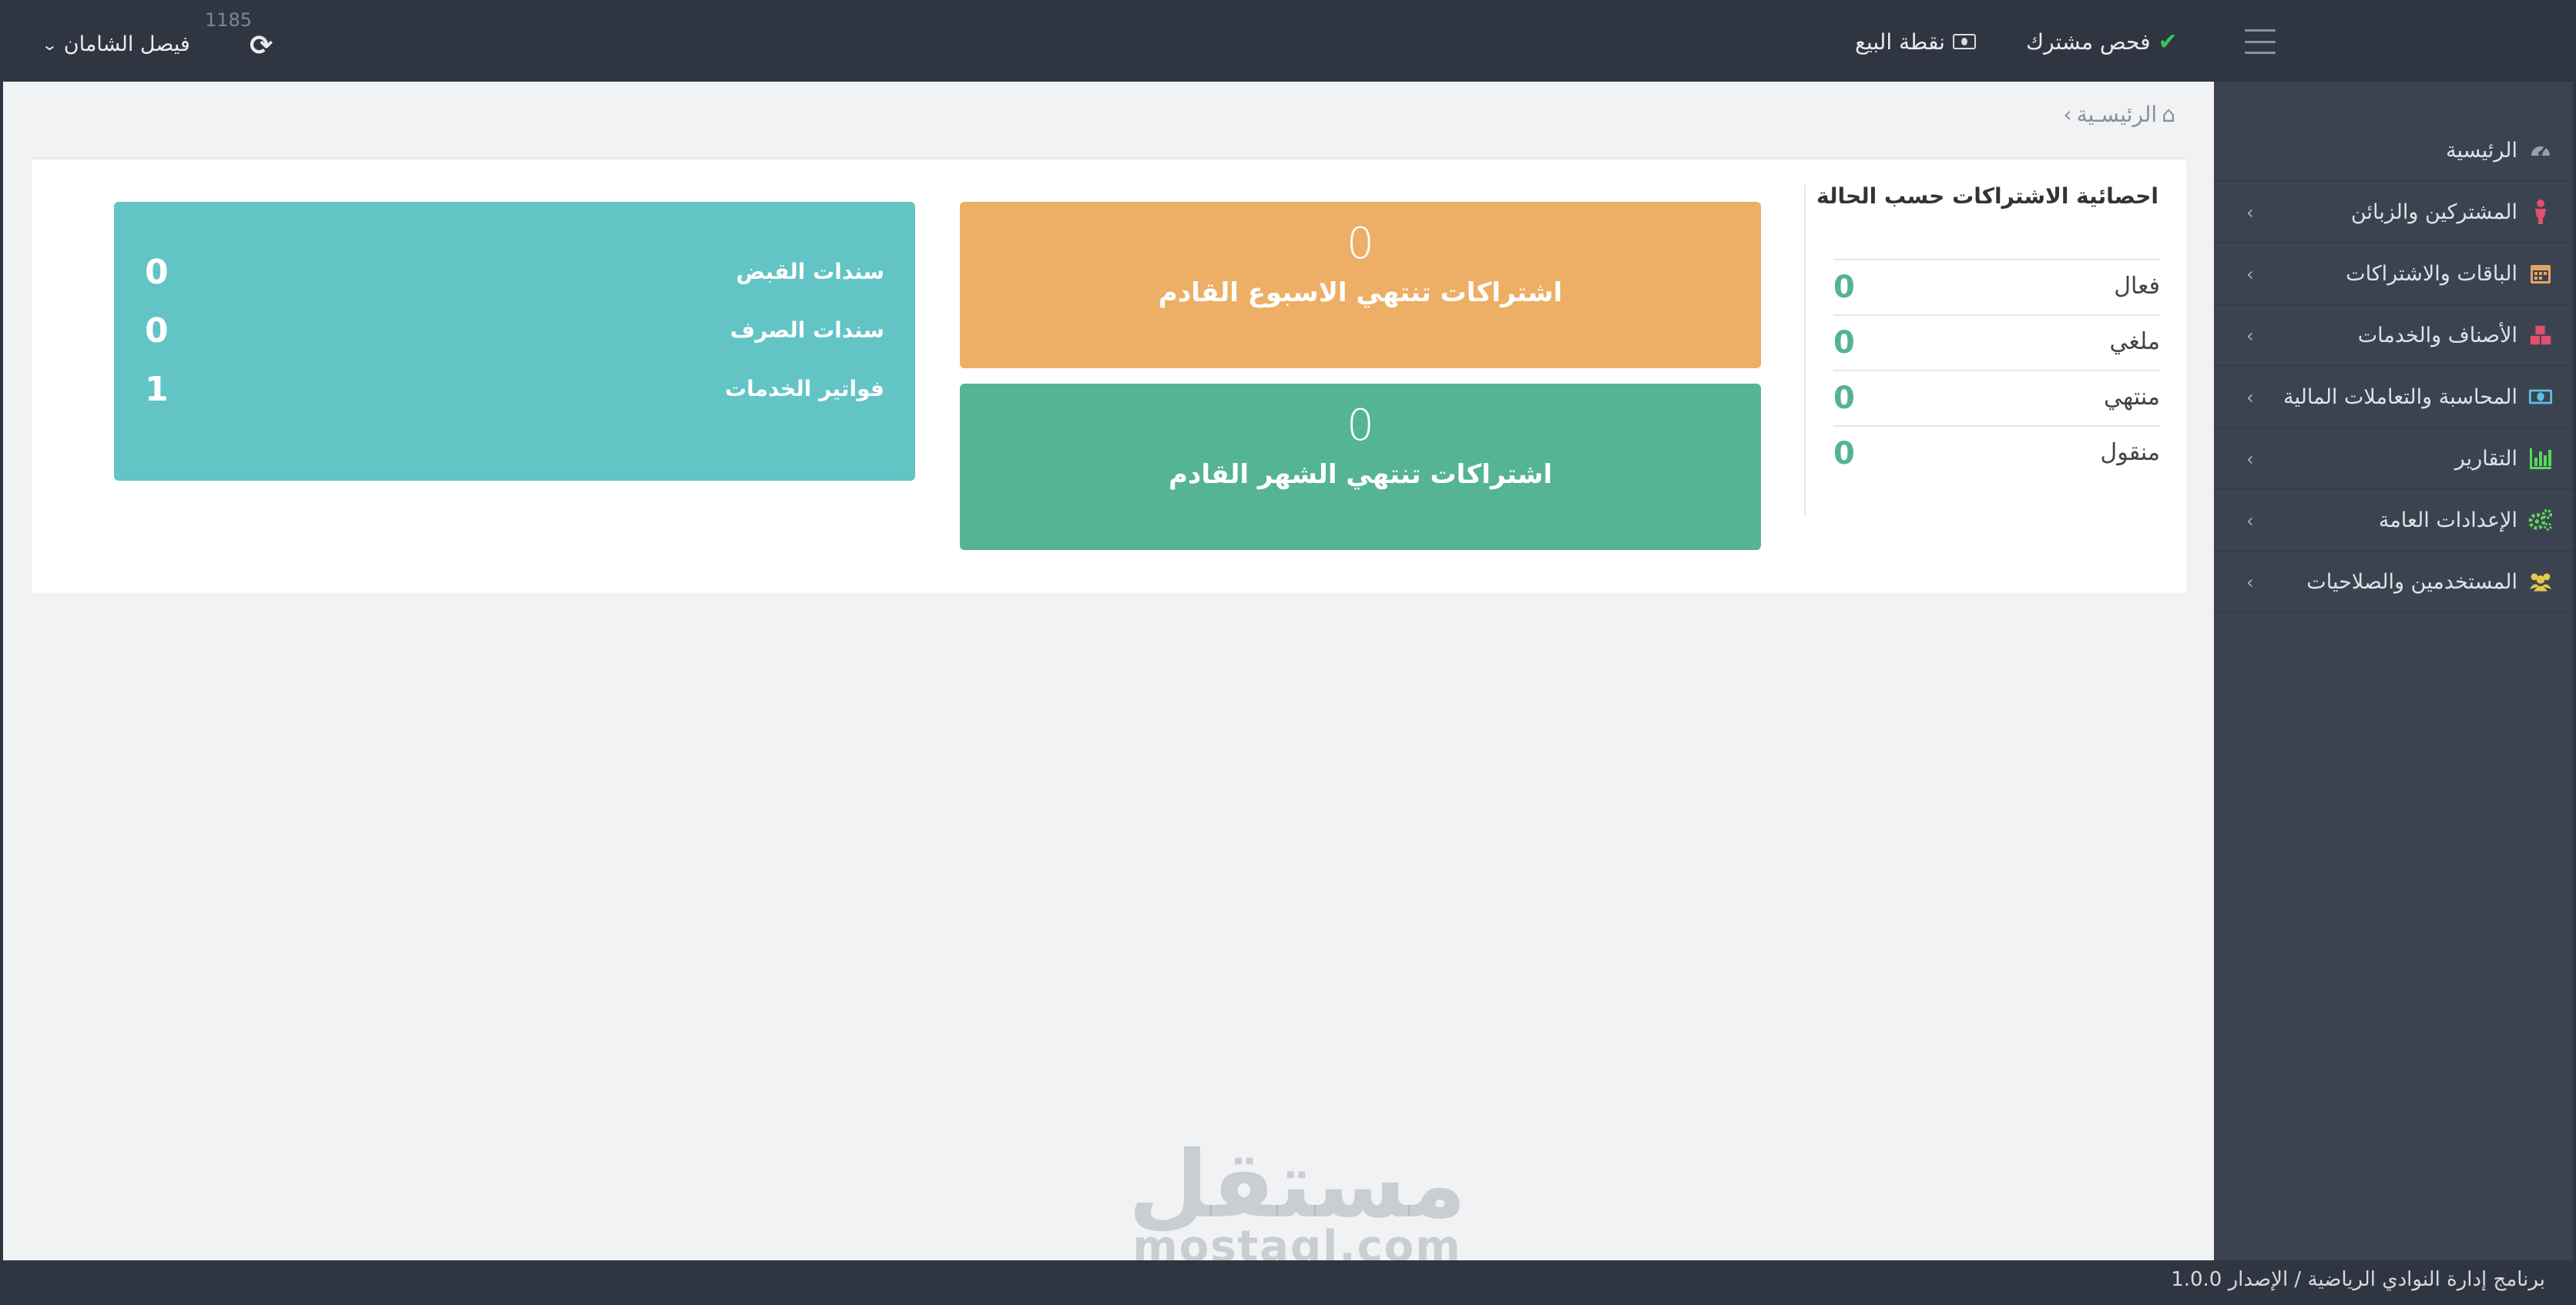 The image size is (2576, 1305). I want to click on expiring-week-label: اشتراكات تنتهي الاسبوع القادم, so click(1360, 292).